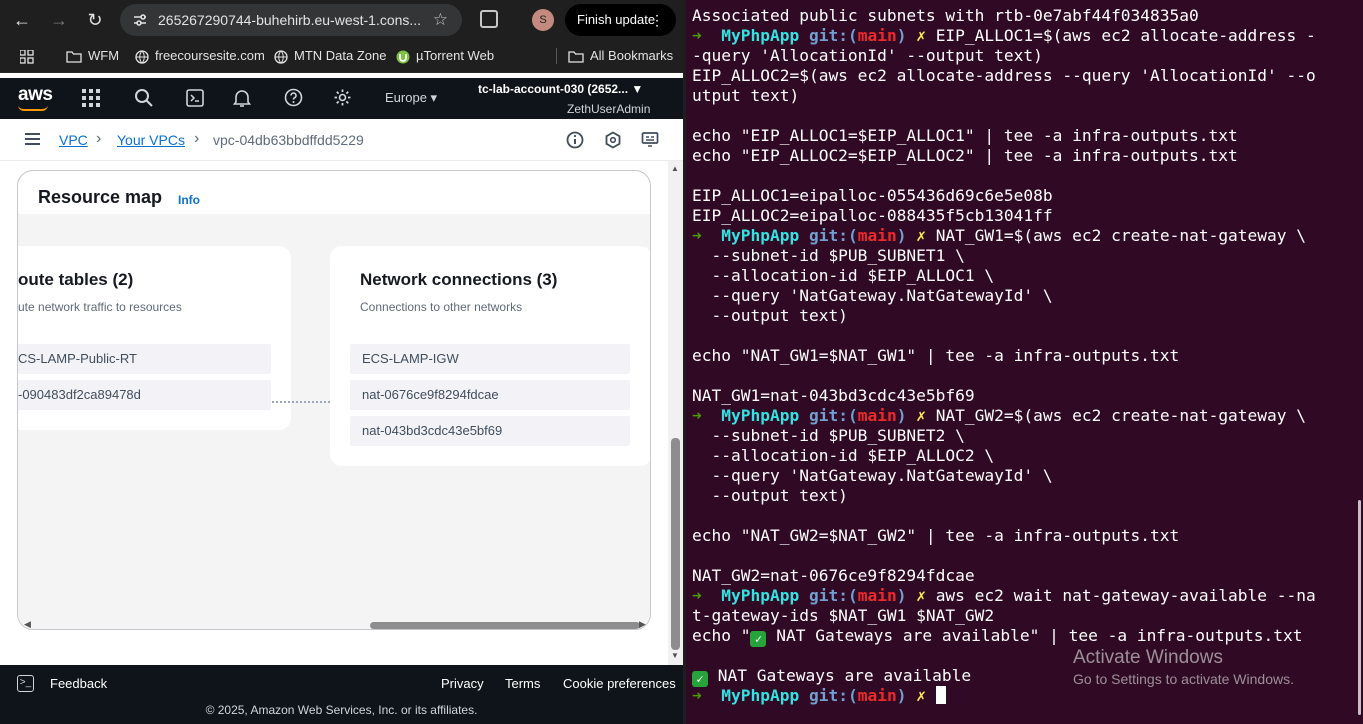 Image resolution: width=1363 pixels, height=724 pixels. I want to click on terminal-line: EIP_ALLOC1=eipalloc-055436d69c6e5e08b, so click(872, 196).